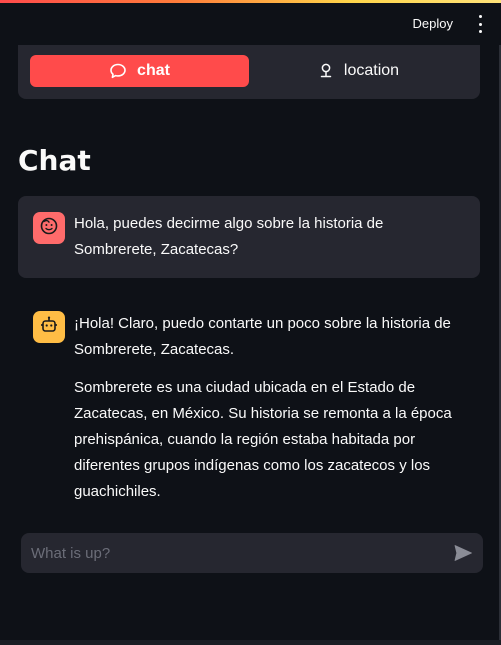 Image resolution: width=501 pixels, height=645 pixels. Describe the element at coordinates (231, 553) in the screenshot. I see `chat-input` at that location.